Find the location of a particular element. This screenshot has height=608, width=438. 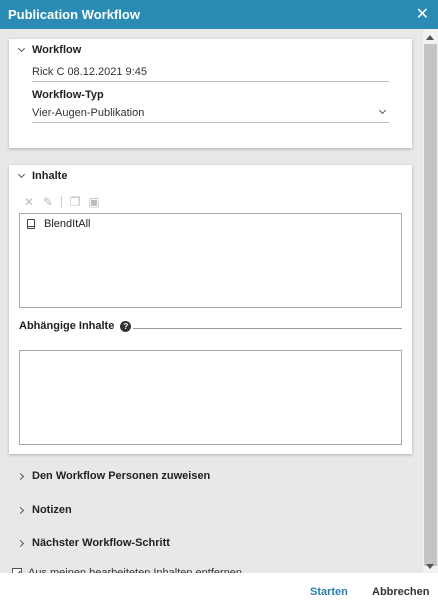

workflow-type-value: Vier-Augen-Publikation is located at coordinates (88, 113).